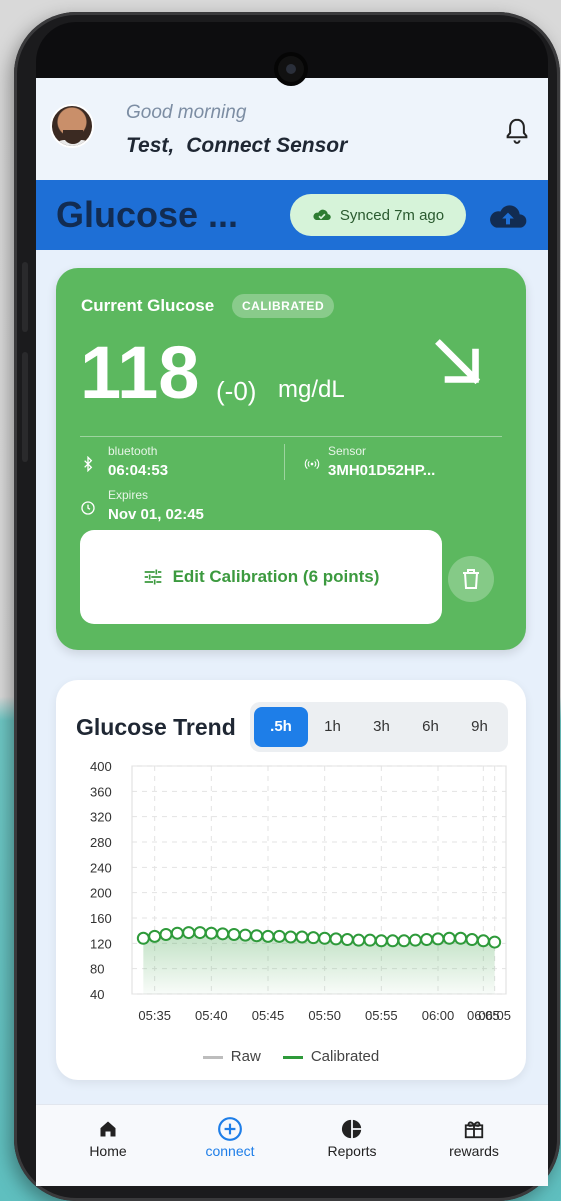  I want to click on x-tick-label: 05:55, so click(381, 1015).